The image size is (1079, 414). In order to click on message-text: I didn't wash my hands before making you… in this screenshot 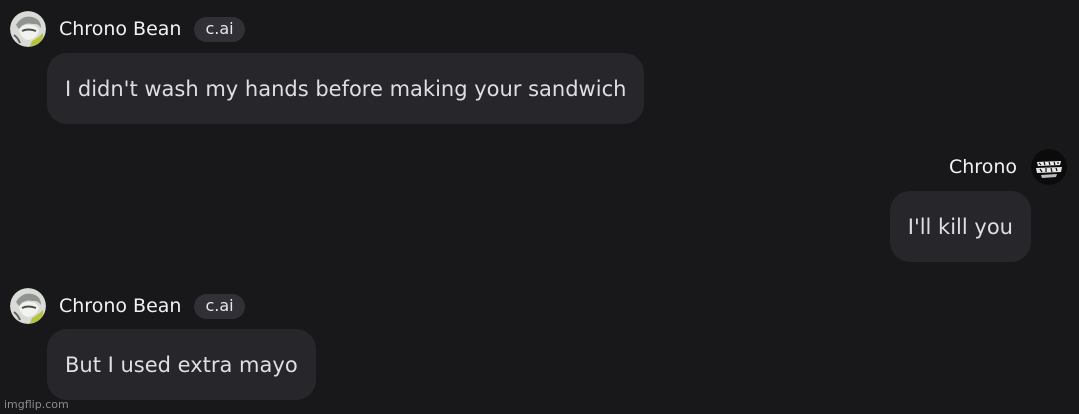, I will do `click(346, 89)`.